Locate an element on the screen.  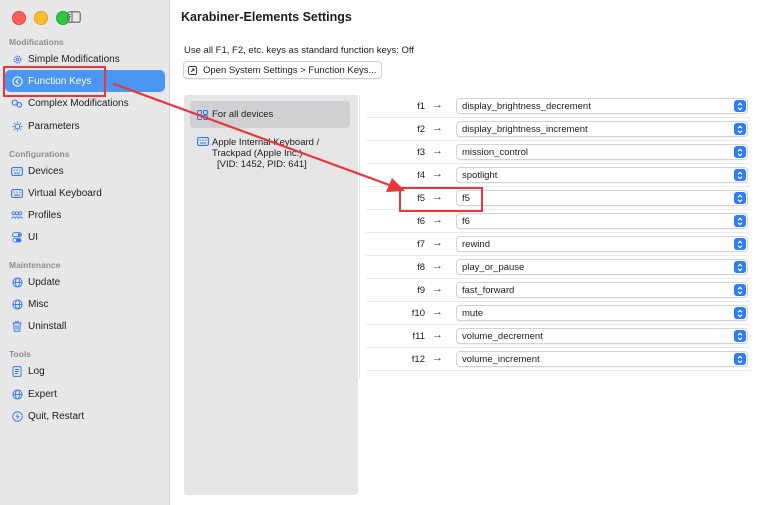
mapping-select: spotlight is located at coordinates (602, 175).